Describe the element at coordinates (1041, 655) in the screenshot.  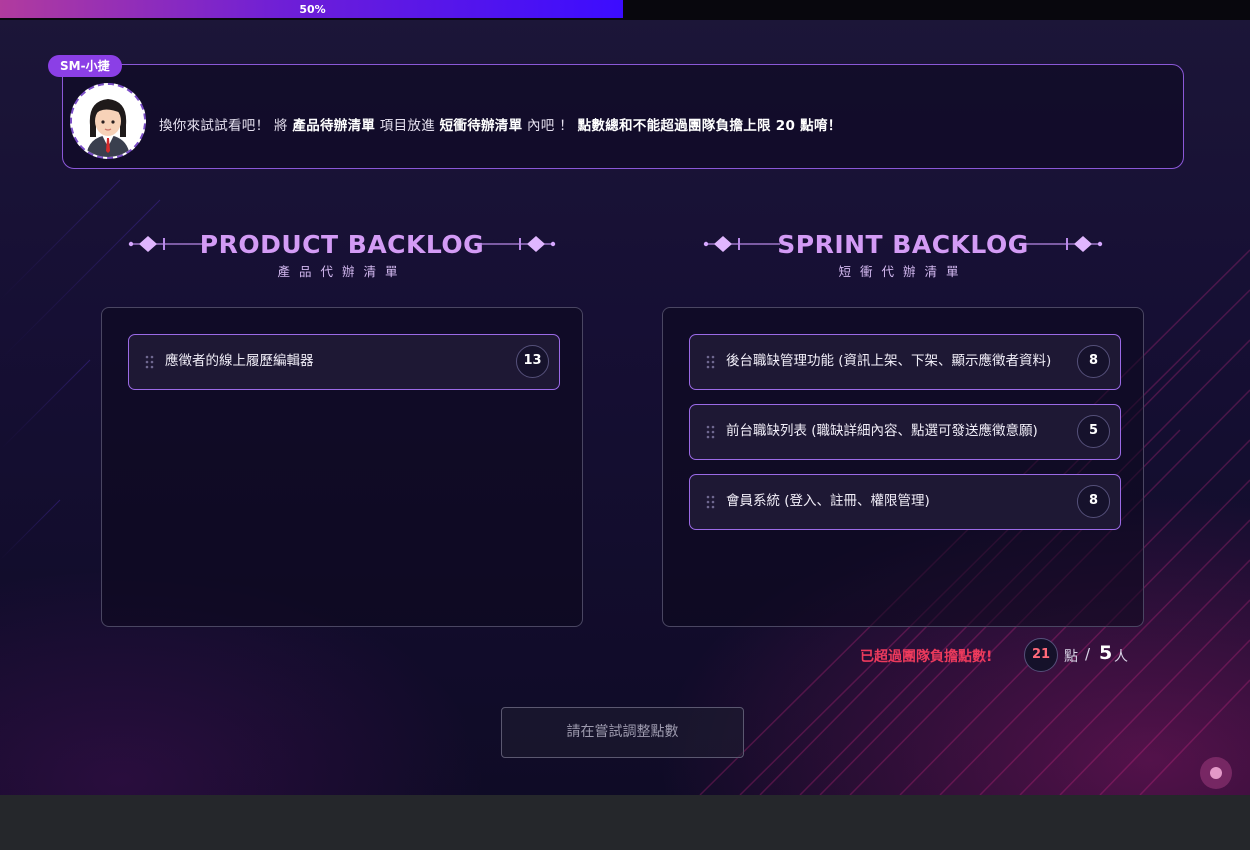
I see `total-points-badge: 21` at that location.